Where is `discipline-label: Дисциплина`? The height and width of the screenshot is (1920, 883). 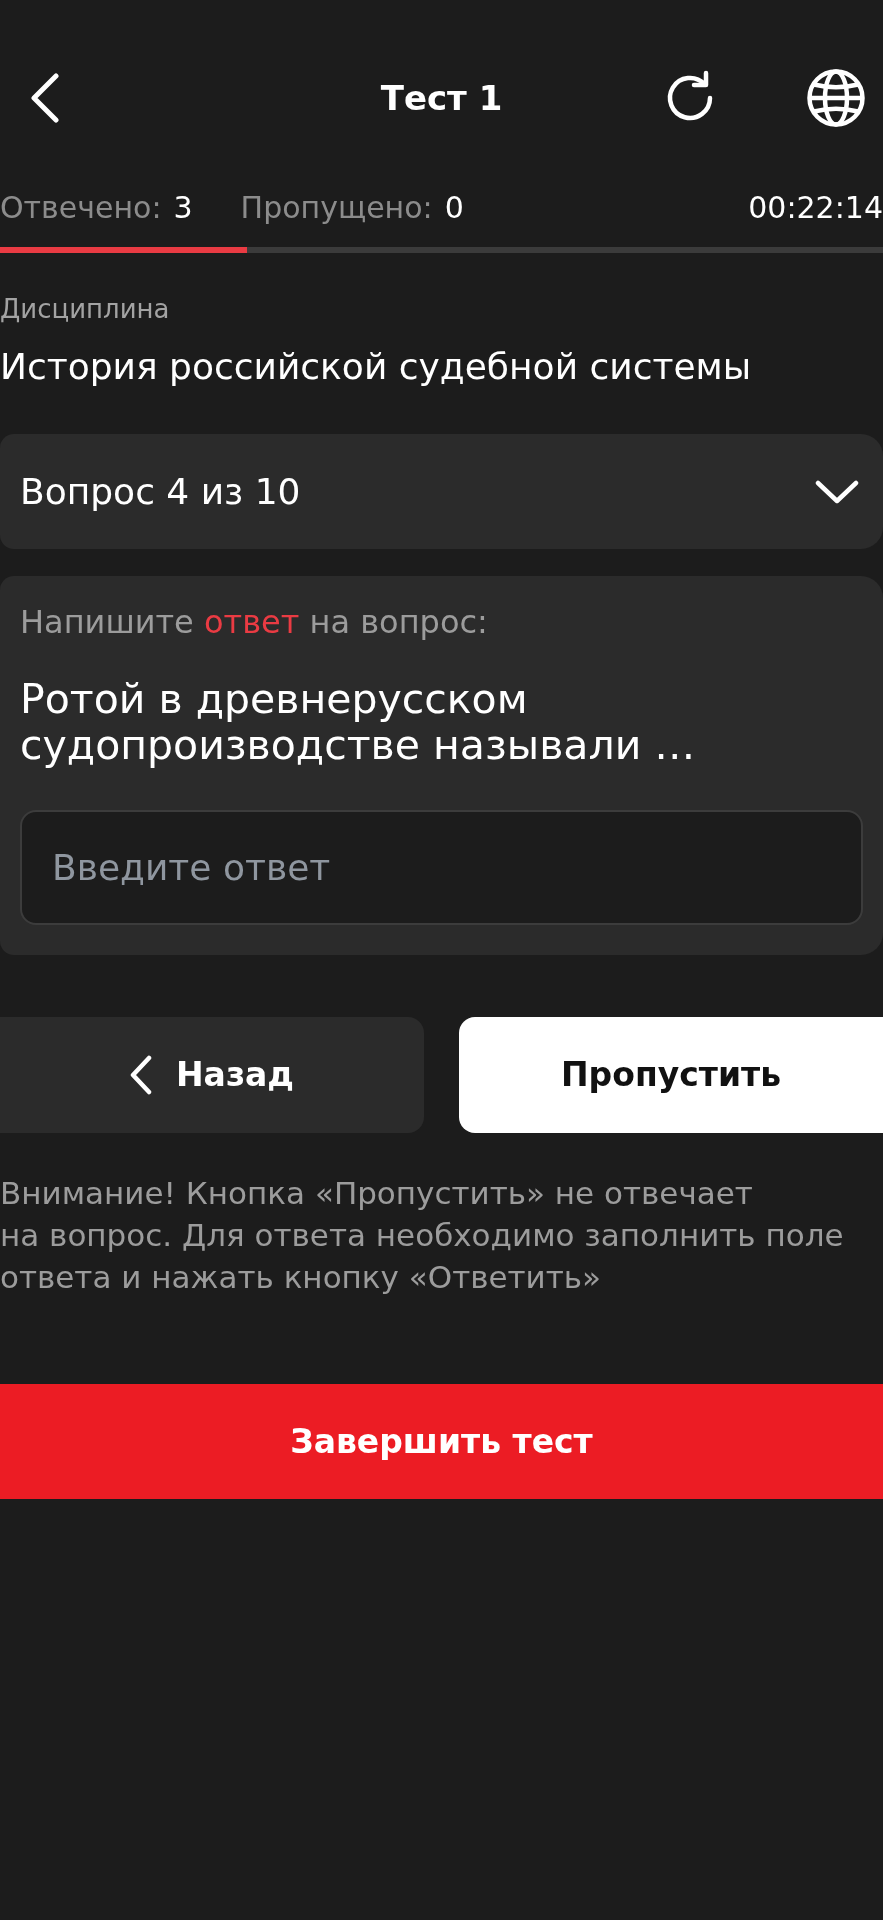 discipline-label: Дисциплина is located at coordinates (85, 309).